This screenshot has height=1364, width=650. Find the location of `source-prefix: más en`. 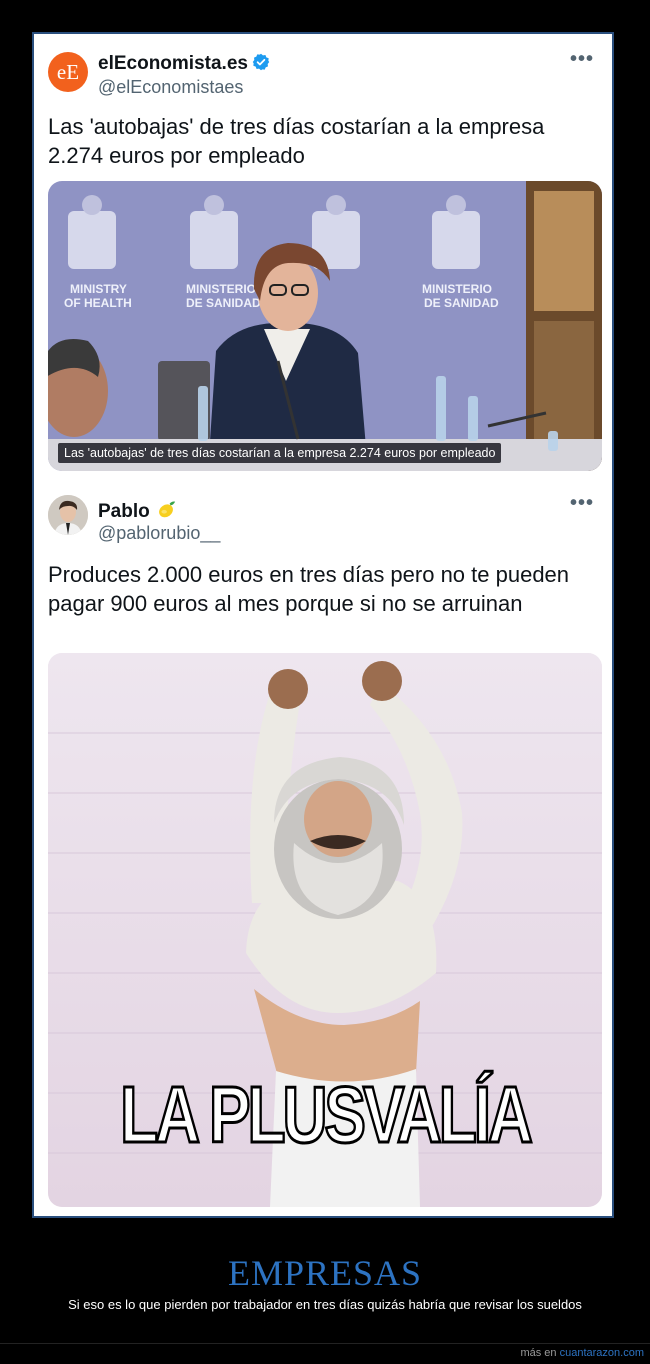

source-prefix: más en is located at coordinates (538, 1353).